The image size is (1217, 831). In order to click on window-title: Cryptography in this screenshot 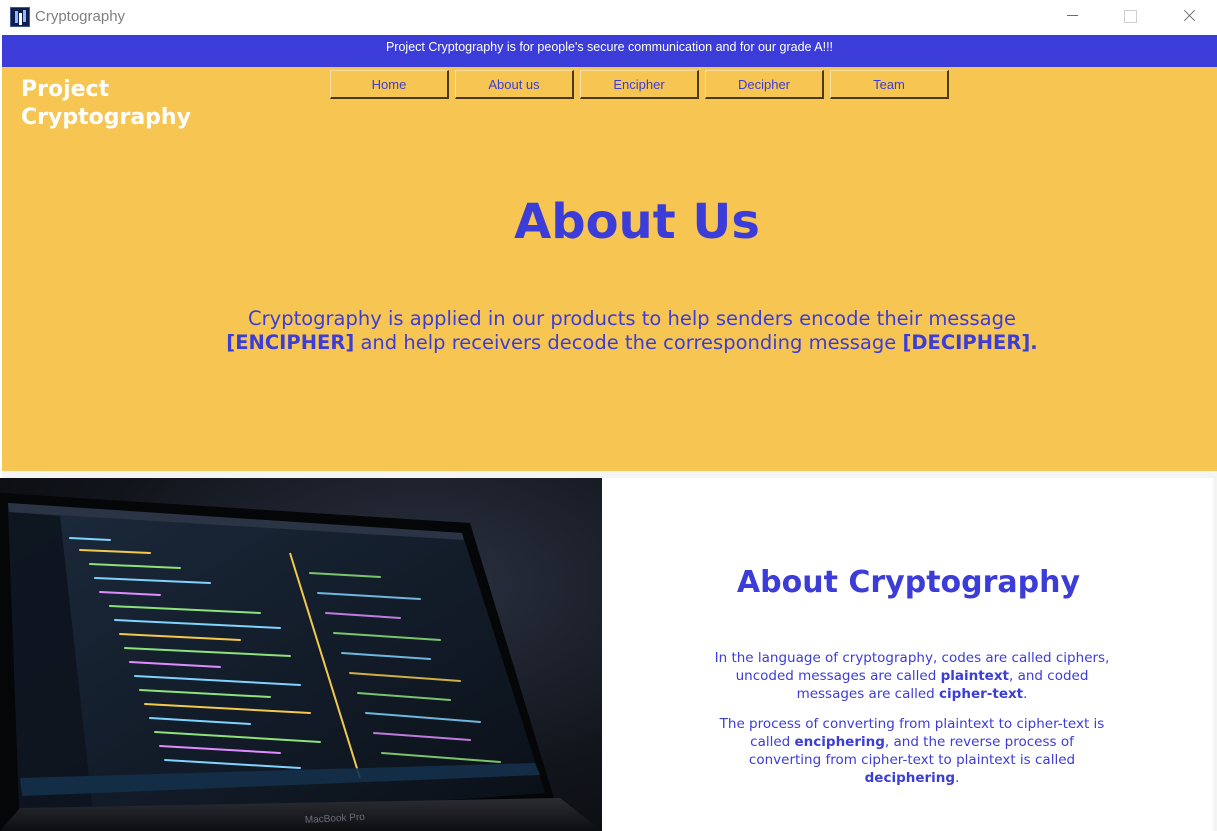, I will do `click(80, 16)`.